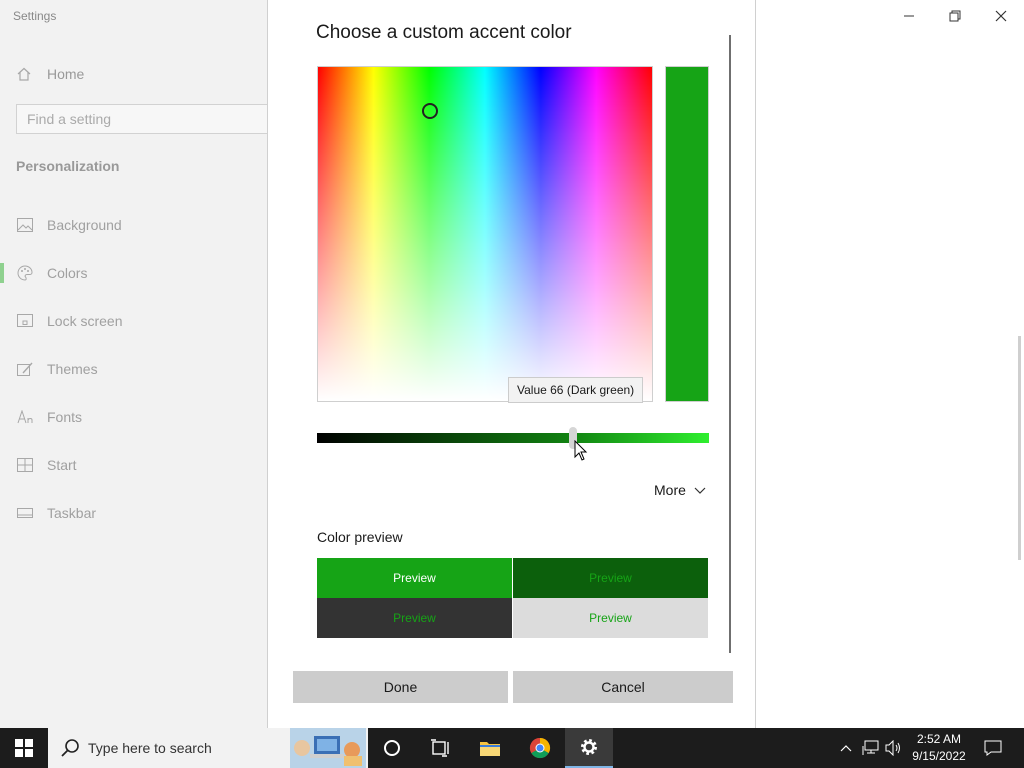 Image resolution: width=1024 pixels, height=768 pixels. I want to click on task-view-icon, so click(440, 748).